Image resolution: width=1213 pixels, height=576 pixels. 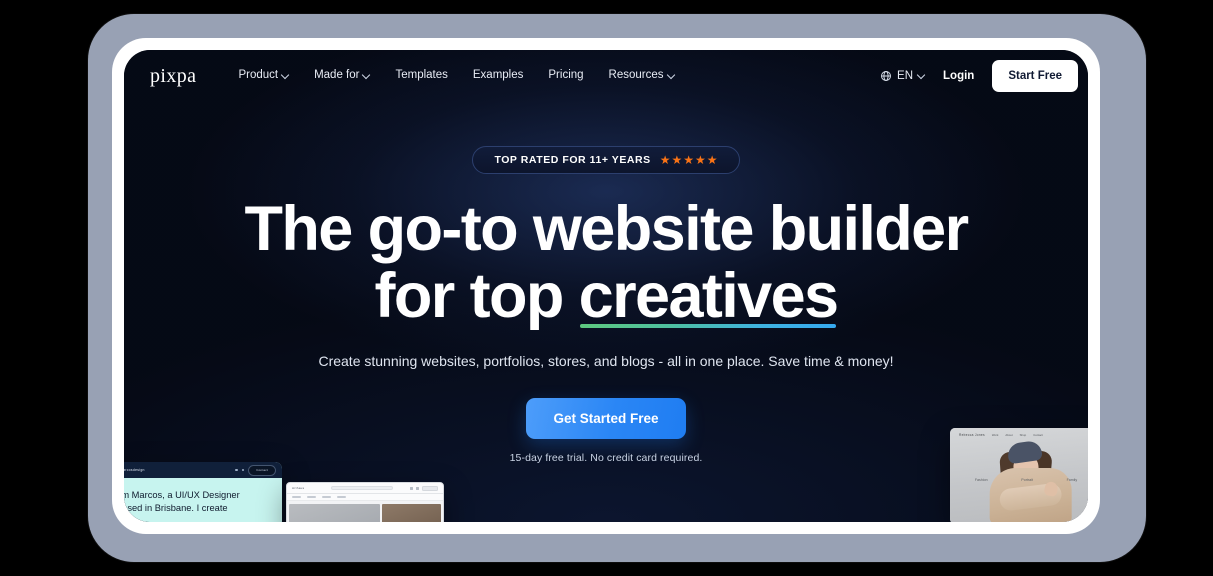 What do you see at coordinates (298, 488) in the screenshot?
I see `showcase-middle-brand: Arthaus` at bounding box center [298, 488].